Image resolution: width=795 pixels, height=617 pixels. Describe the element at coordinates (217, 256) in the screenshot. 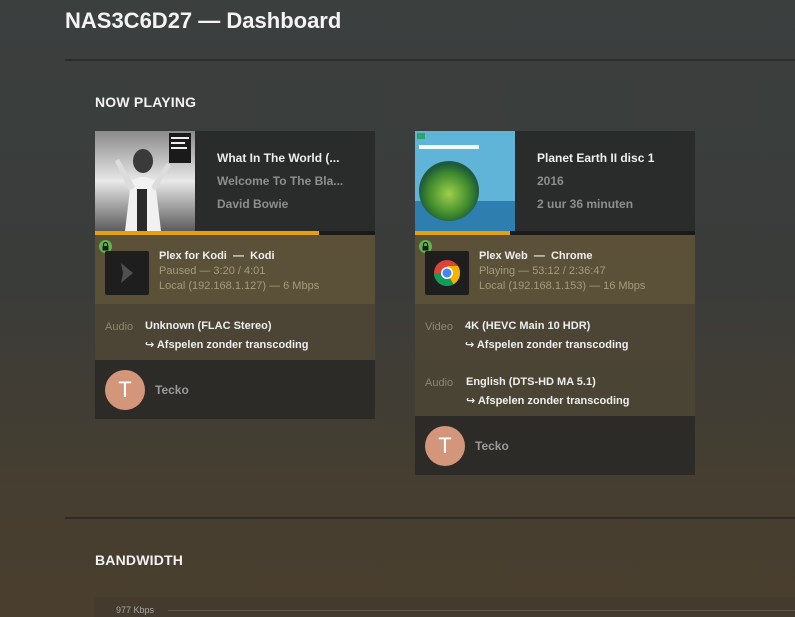

I see `player-name: Plex for Kodi — Kodi` at that location.